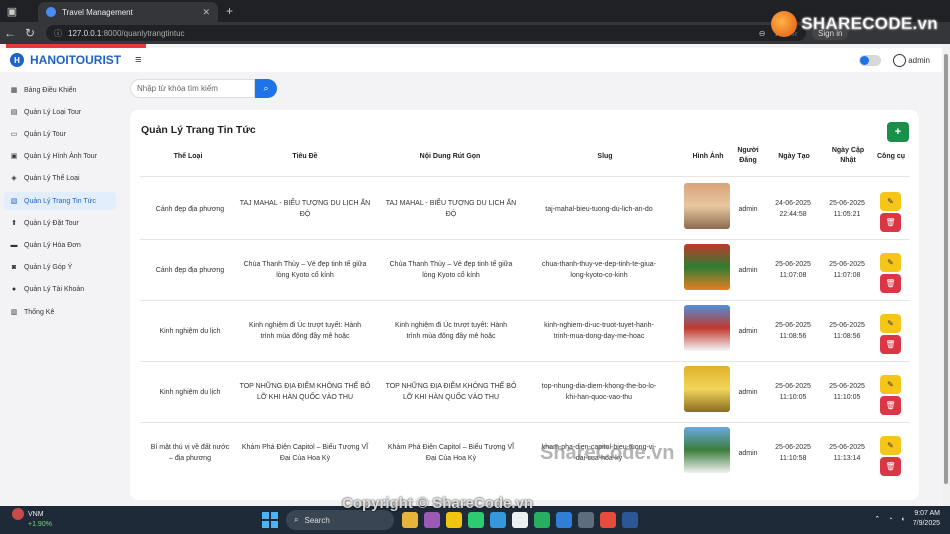 The width and height of the screenshot is (950, 534). I want to click on store-icon, so click(476, 520).